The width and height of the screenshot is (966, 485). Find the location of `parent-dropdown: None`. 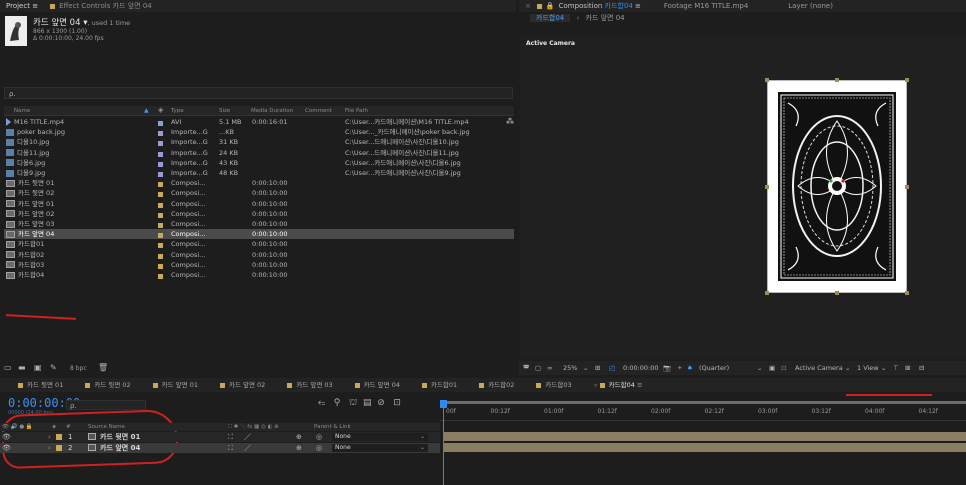

parent-dropdown: None is located at coordinates (380, 448).